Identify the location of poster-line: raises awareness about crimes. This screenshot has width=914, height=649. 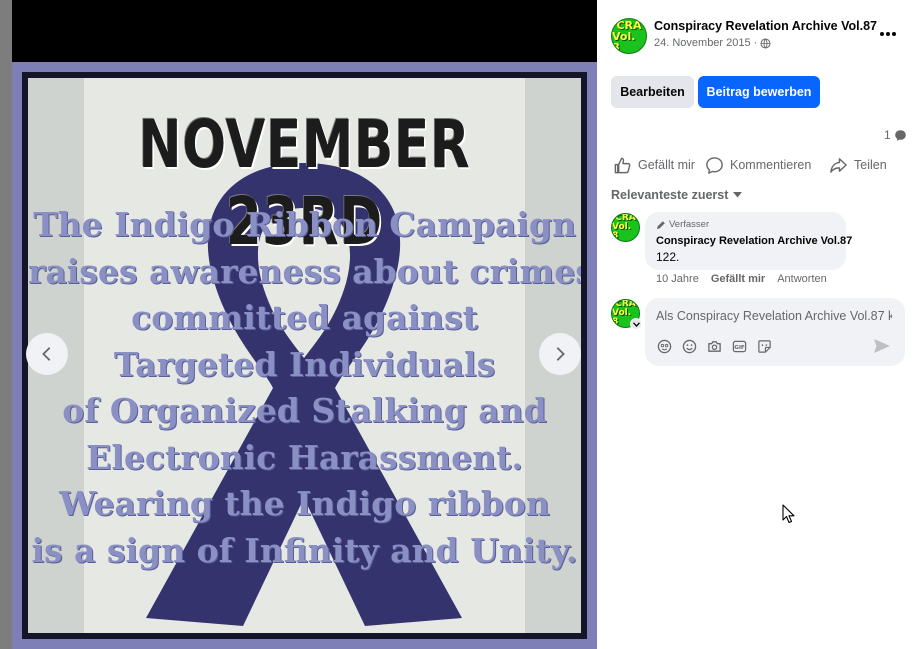
(304, 271).